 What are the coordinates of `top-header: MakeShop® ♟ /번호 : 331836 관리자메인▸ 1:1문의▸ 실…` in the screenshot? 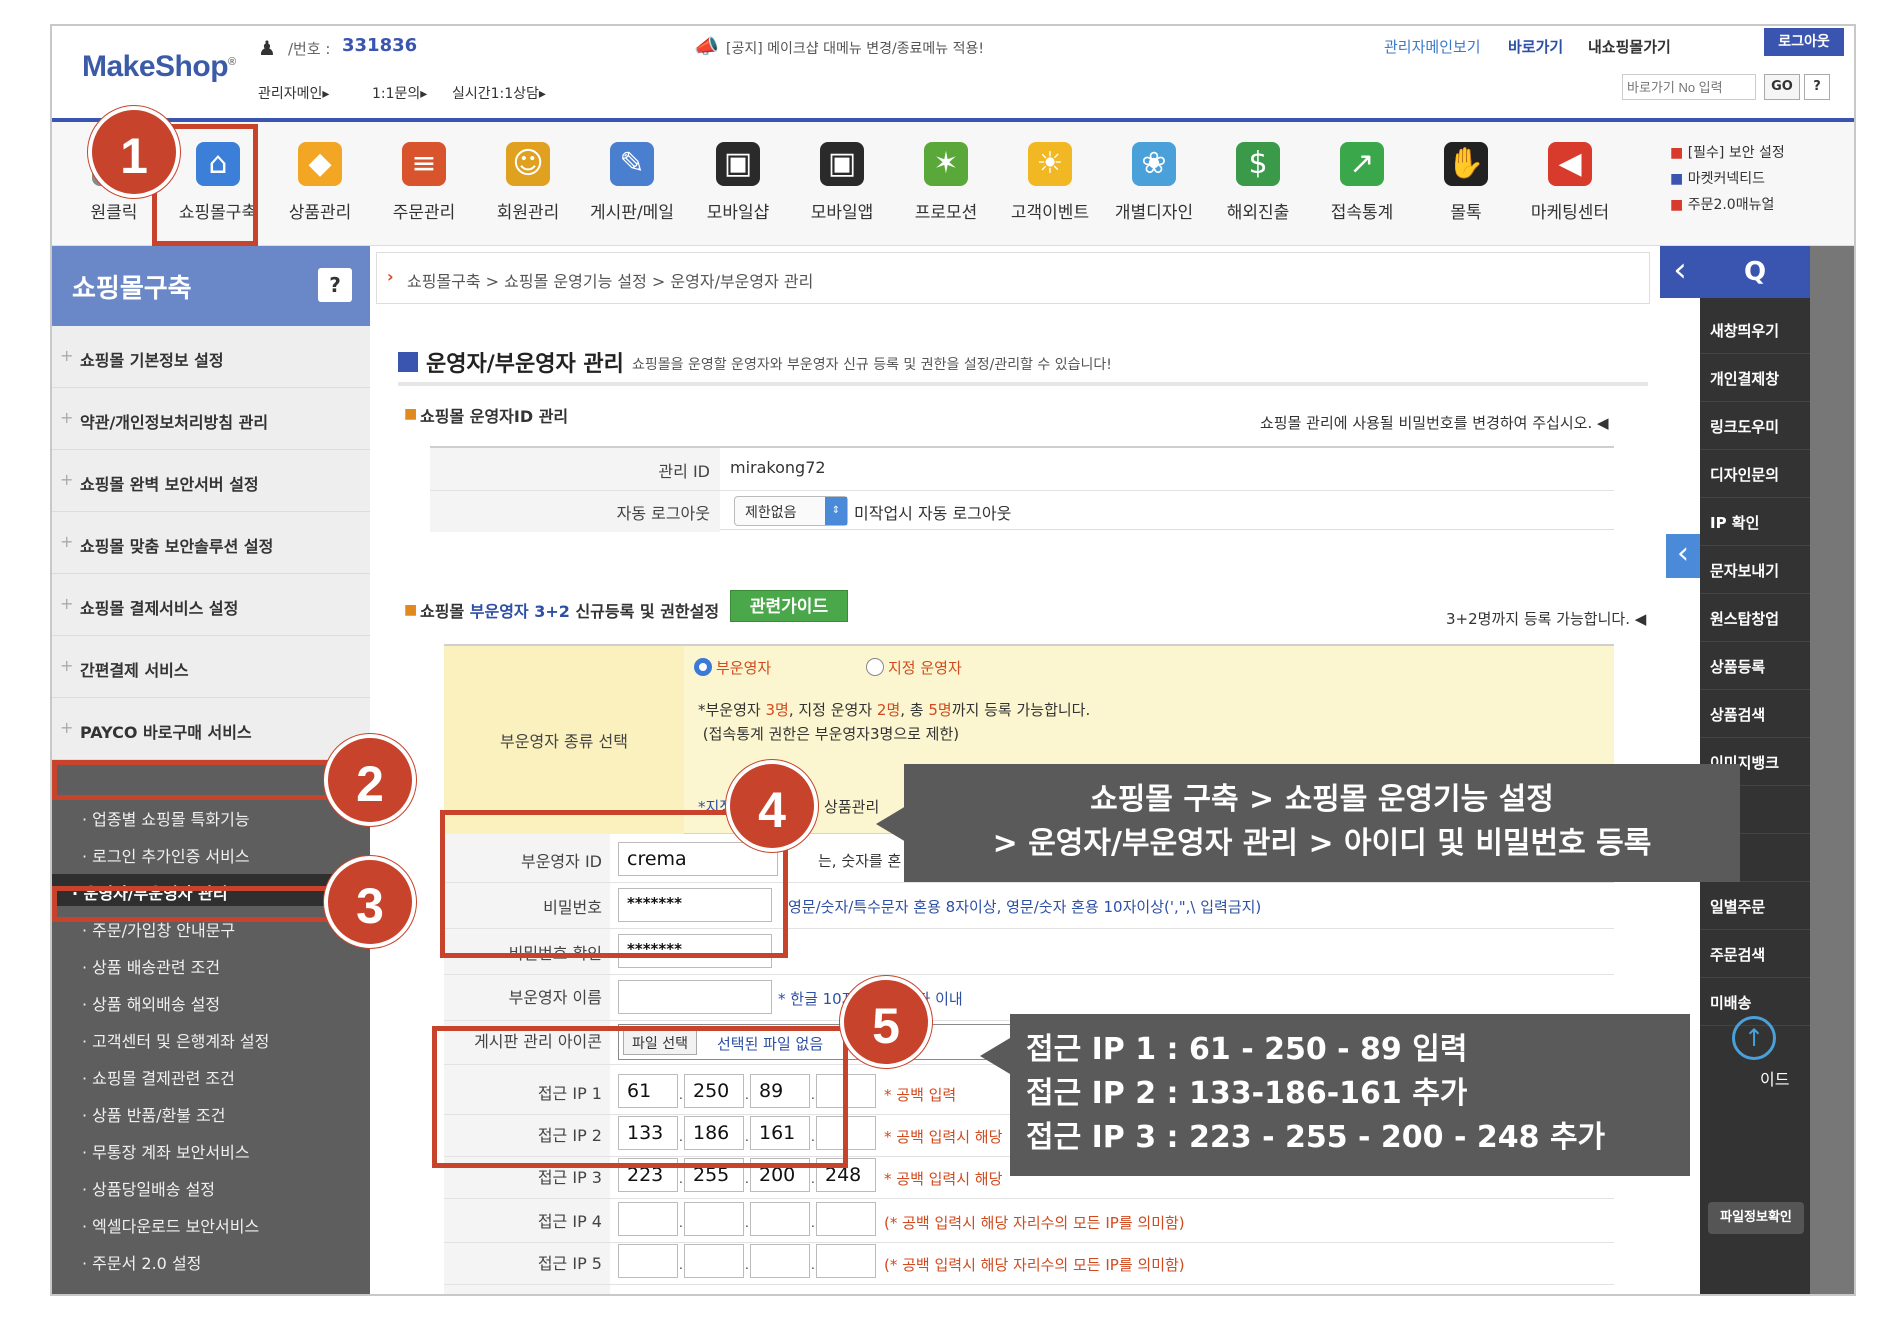 It's located at (953, 72).